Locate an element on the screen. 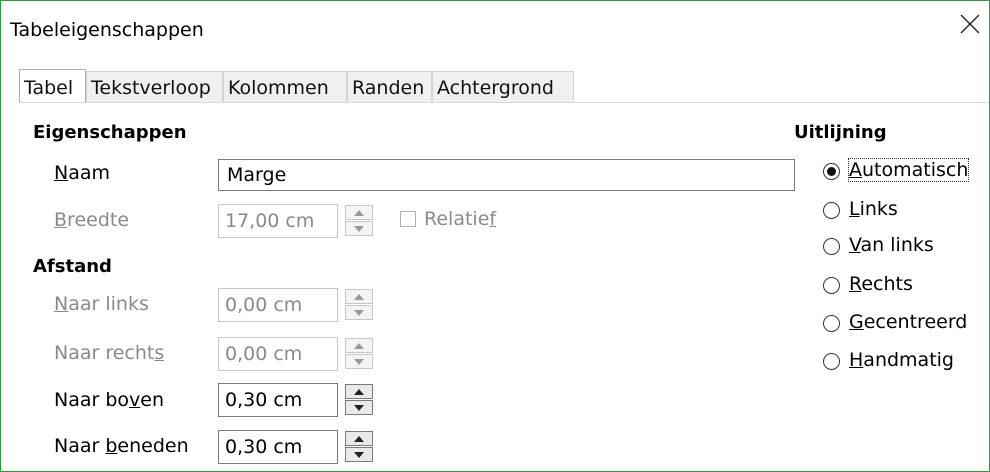 The image size is (990, 472). relative-label: Relatief is located at coordinates (460, 219).